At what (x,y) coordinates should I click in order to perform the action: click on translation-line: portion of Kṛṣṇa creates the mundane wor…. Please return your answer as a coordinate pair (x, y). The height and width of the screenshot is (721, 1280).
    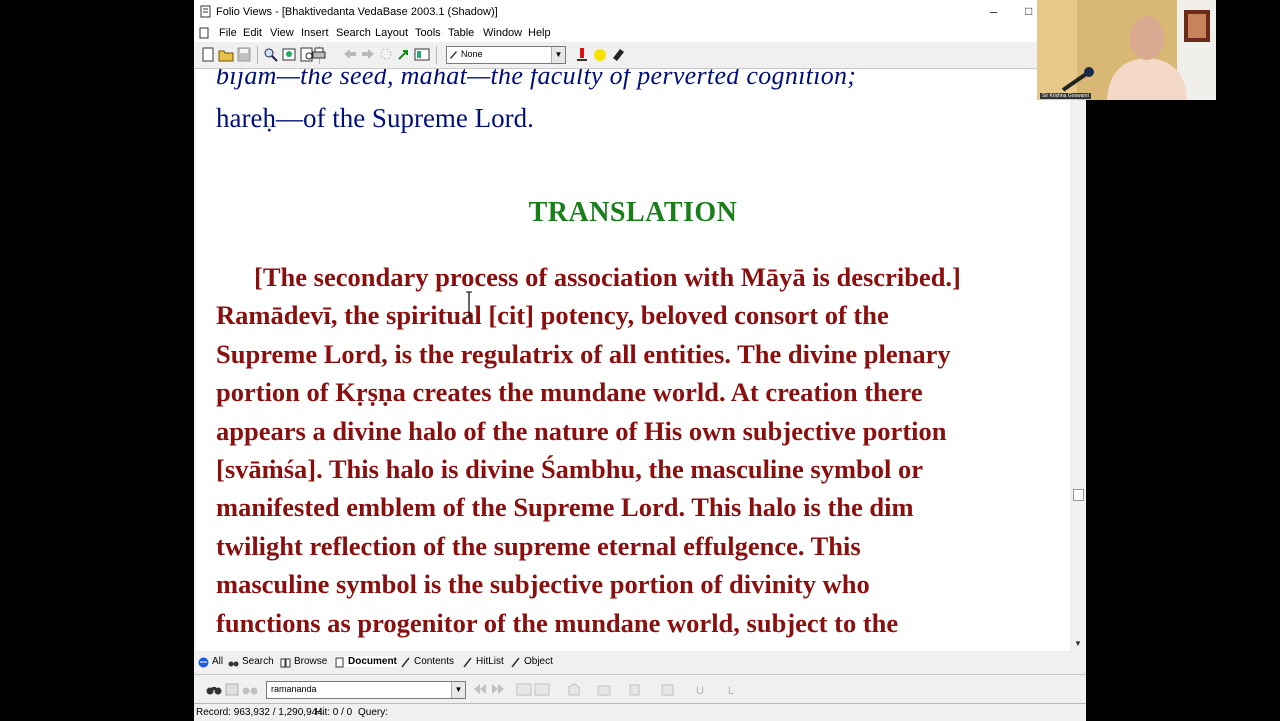
    Looking at the image, I should click on (569, 392).